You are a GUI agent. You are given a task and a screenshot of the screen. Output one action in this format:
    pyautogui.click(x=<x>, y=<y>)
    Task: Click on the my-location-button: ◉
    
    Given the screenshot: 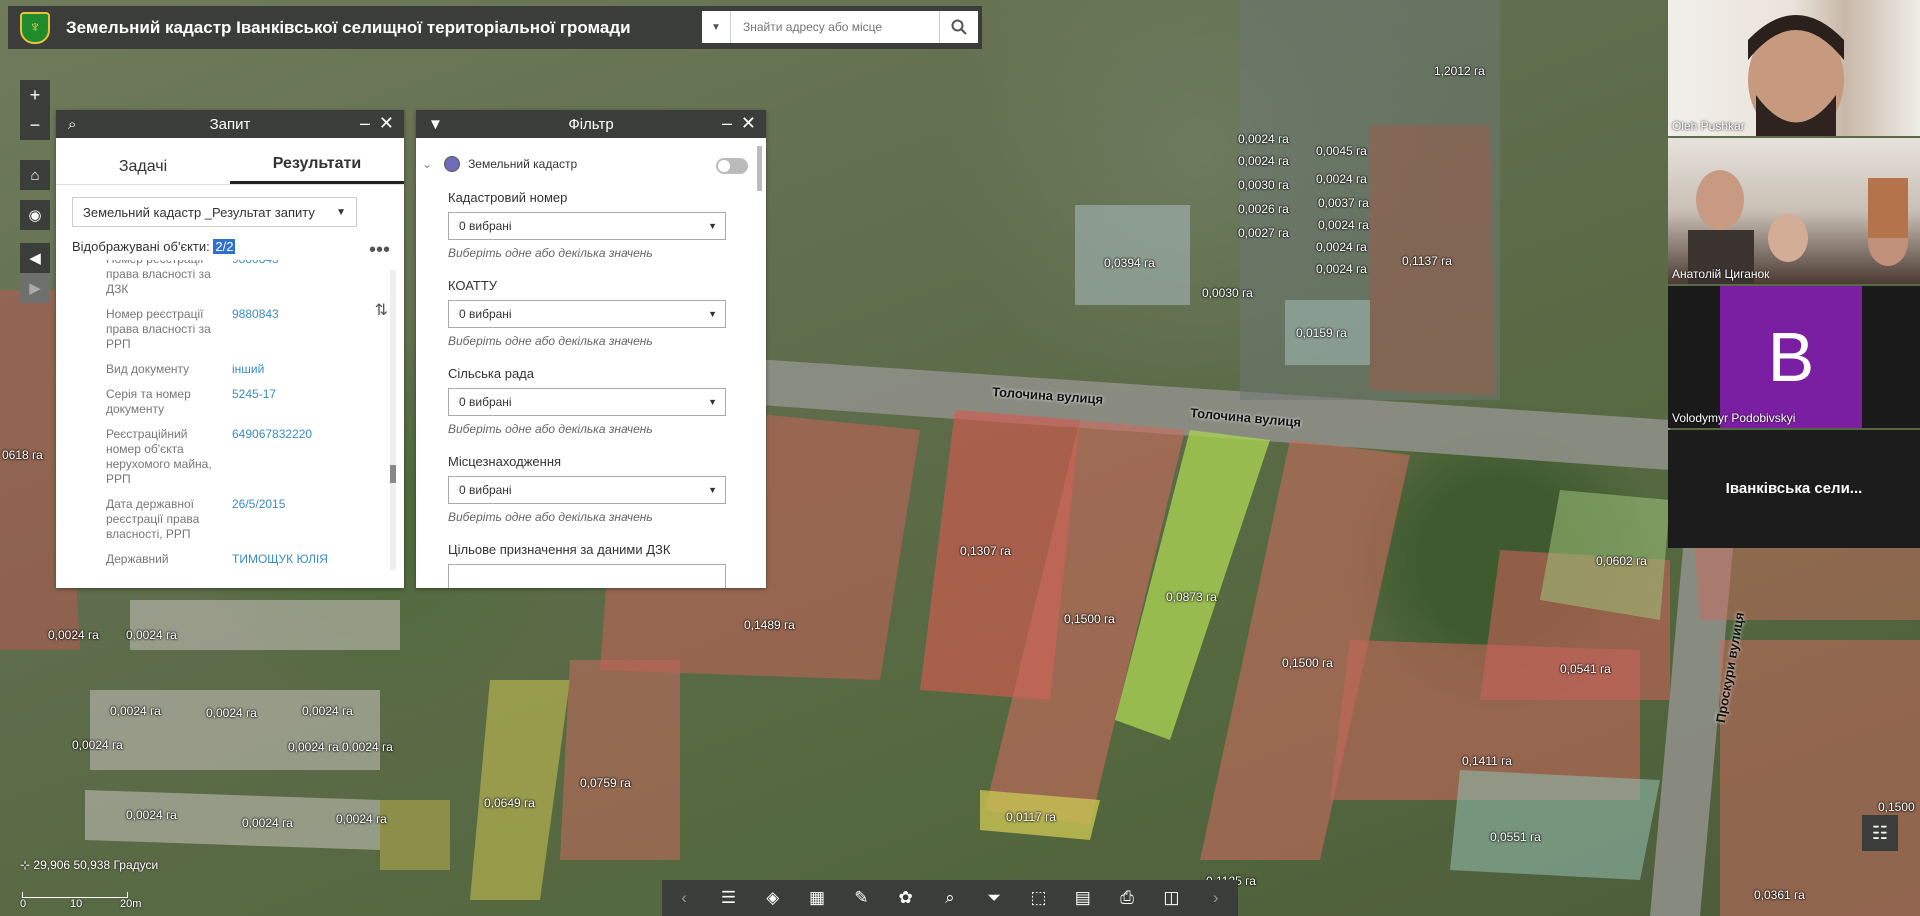 What is the action you would take?
    pyautogui.click(x=35, y=215)
    